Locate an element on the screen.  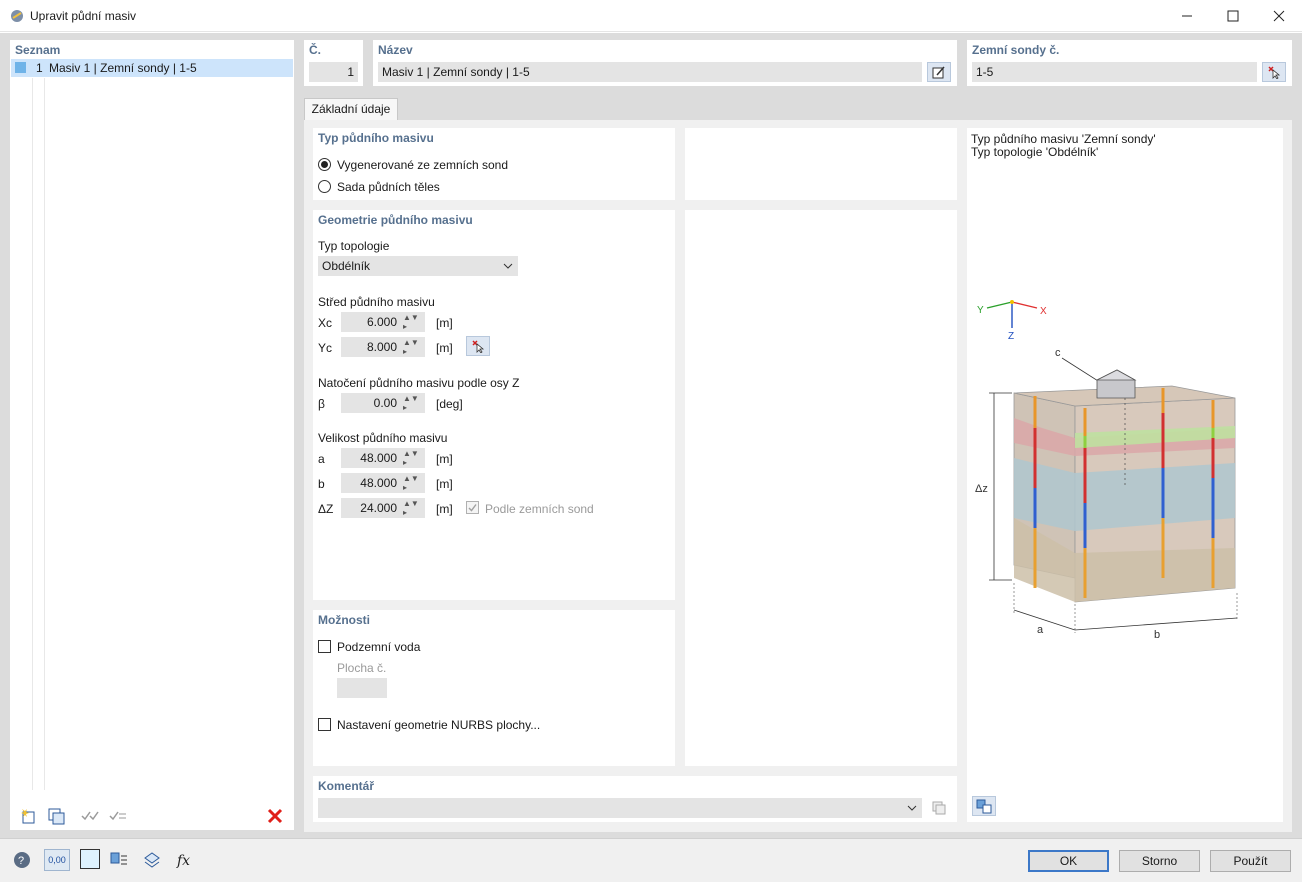
options-header: Možnosti is located at coordinates (344, 620).